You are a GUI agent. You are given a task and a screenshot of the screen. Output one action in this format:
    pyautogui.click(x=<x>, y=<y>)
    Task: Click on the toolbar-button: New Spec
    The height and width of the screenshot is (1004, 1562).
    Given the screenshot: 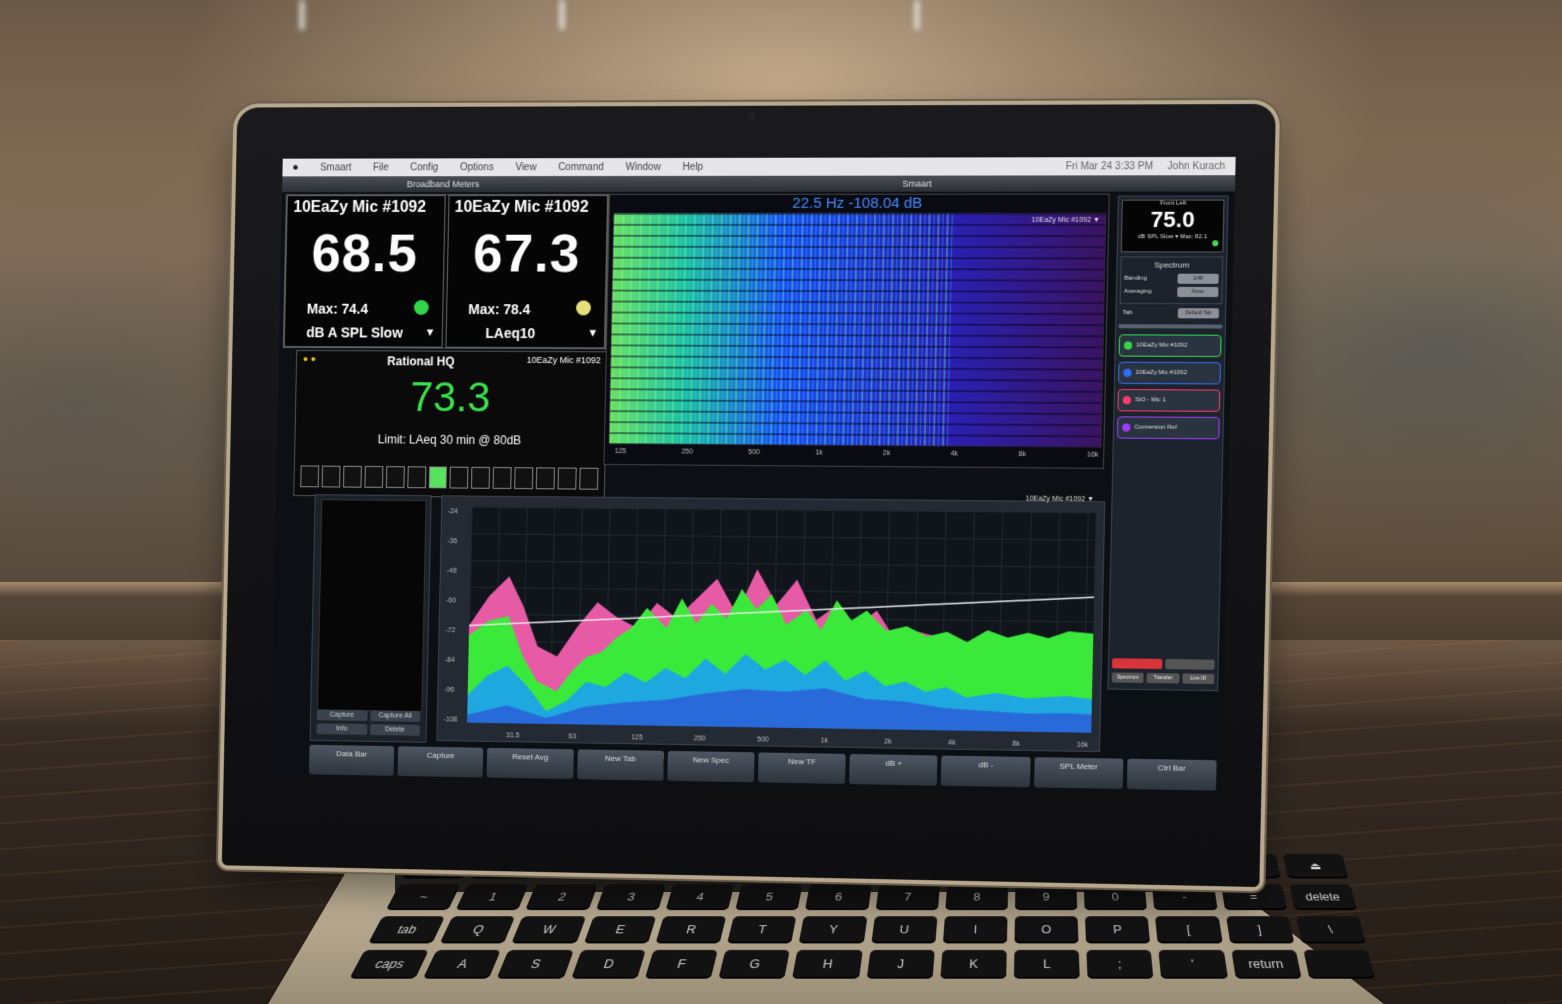 What is the action you would take?
    pyautogui.click(x=711, y=766)
    